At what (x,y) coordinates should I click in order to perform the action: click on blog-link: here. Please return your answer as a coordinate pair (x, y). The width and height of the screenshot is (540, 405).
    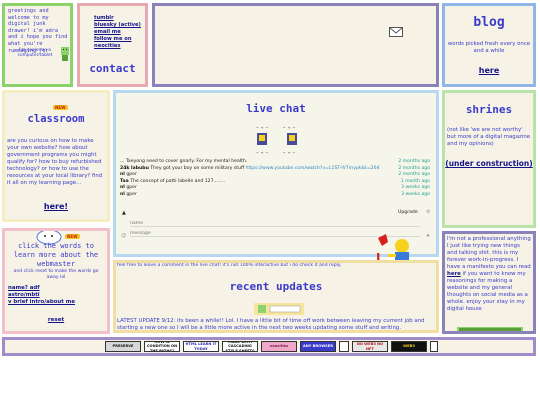
    Looking at the image, I should click on (489, 70).